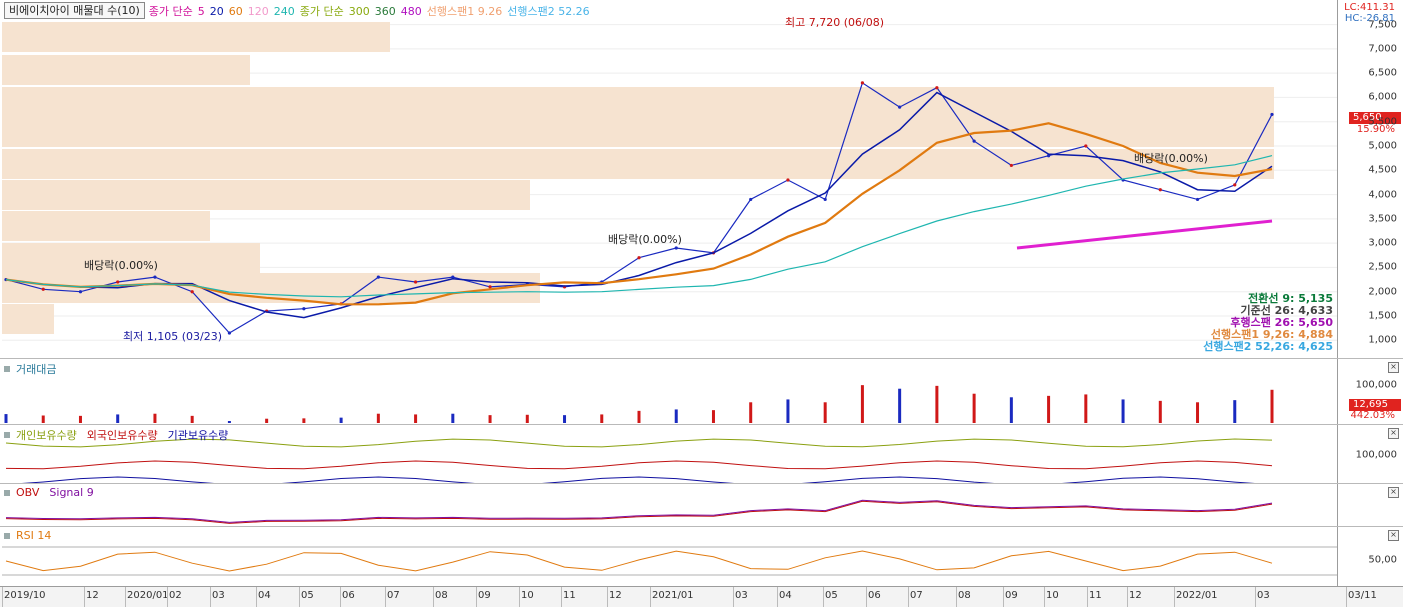  I want to click on price-legend-item: 선행스팬2 52.26, so click(548, 11).